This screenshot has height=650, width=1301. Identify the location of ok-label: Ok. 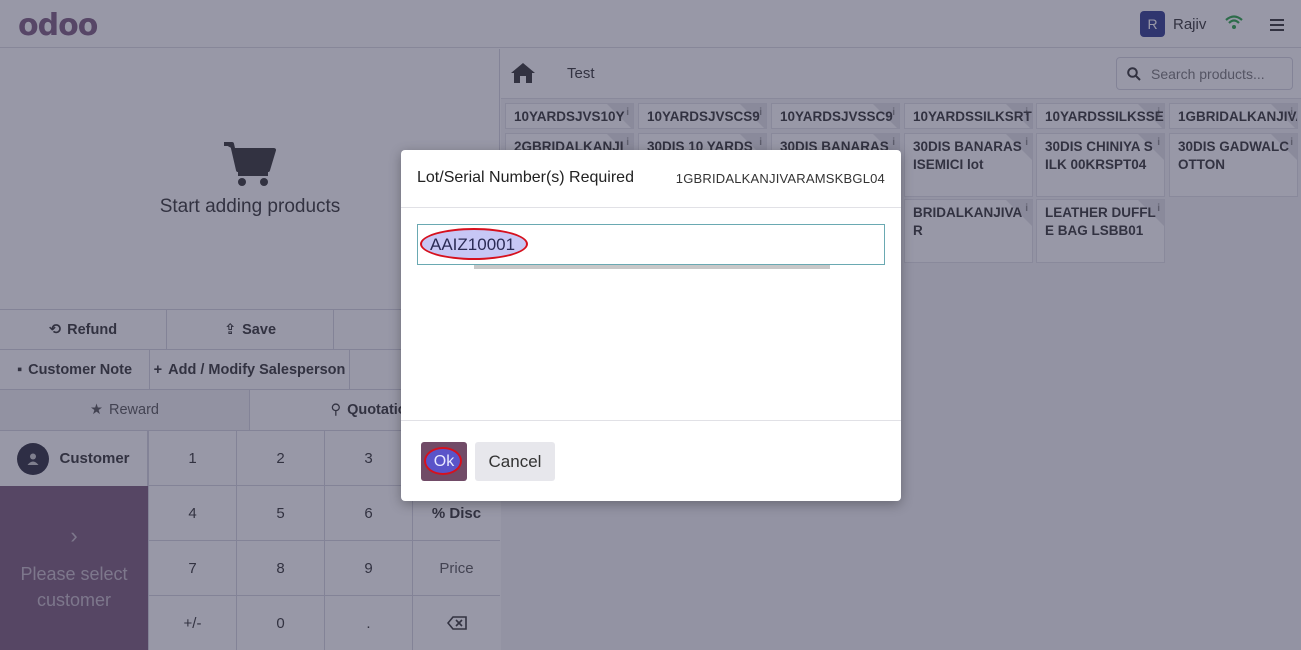
(444, 461).